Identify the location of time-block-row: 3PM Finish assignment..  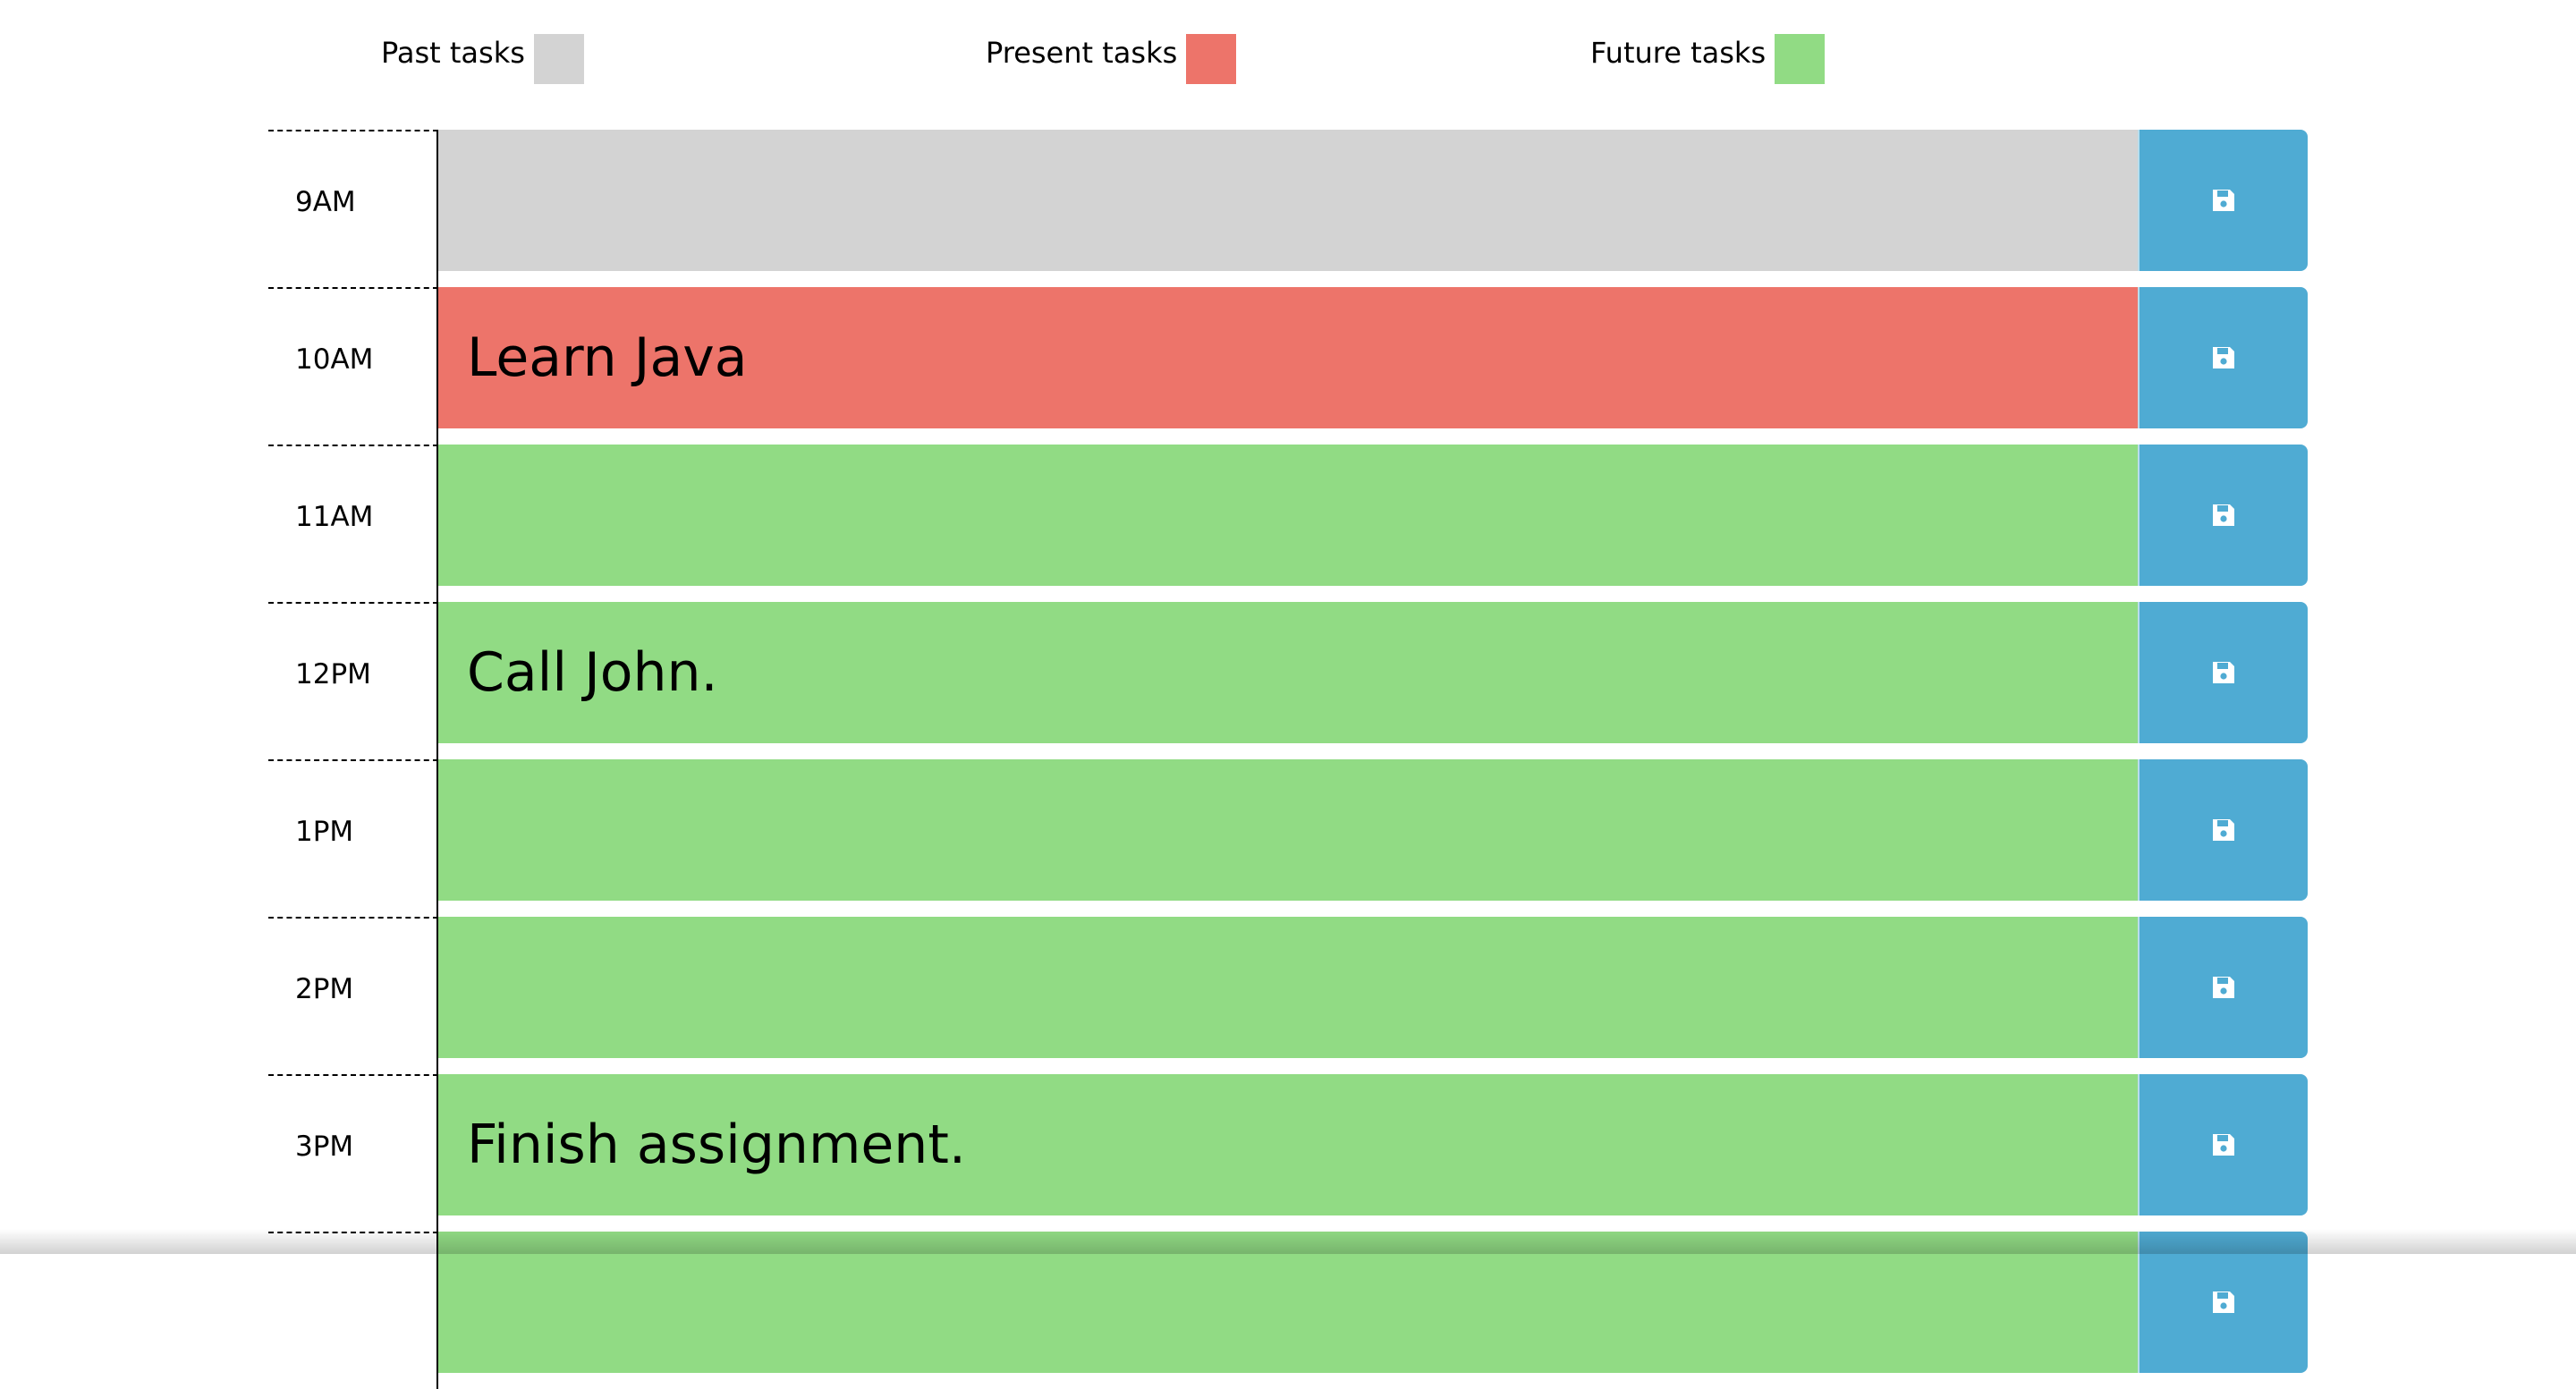
(1288, 1153).